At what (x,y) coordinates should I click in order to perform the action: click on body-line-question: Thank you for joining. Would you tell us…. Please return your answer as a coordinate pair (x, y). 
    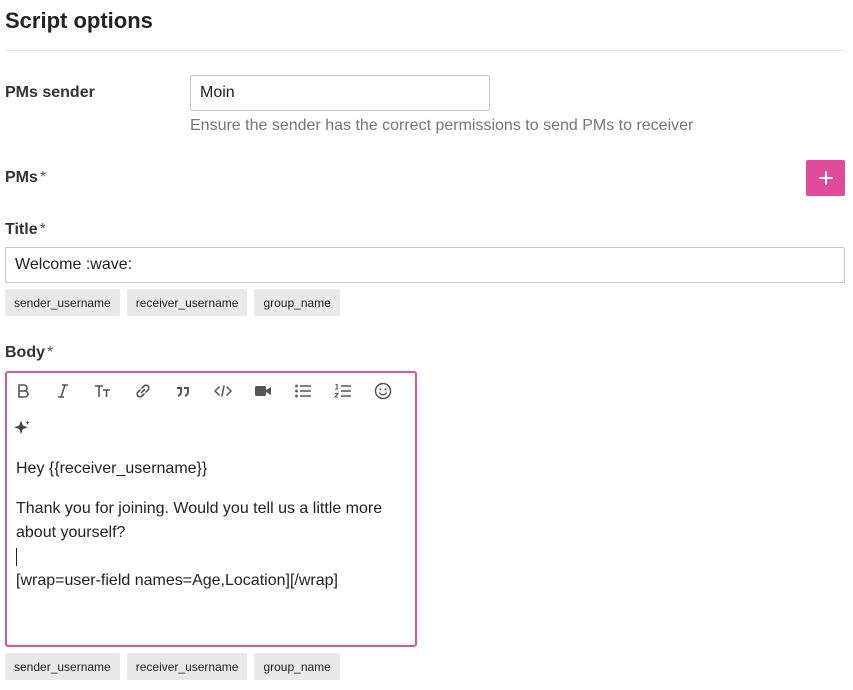
    Looking at the image, I should click on (199, 520).